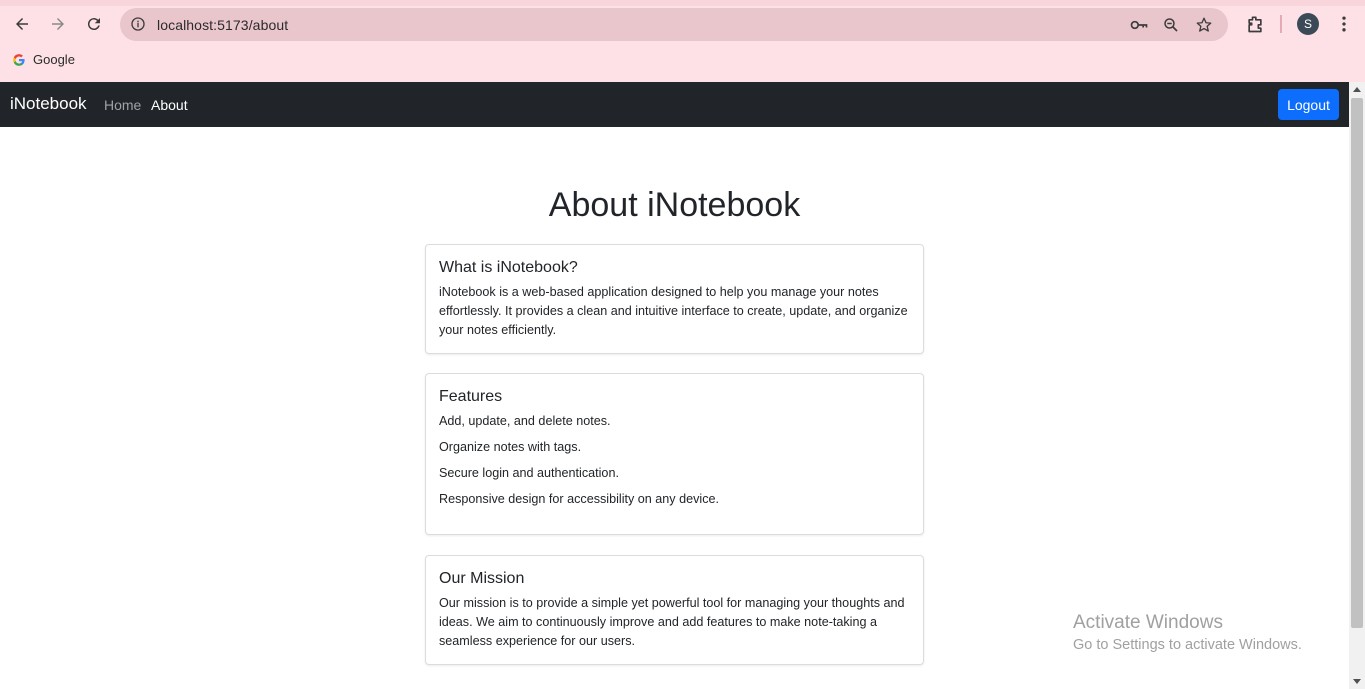 The image size is (1365, 689). I want to click on address-bar: localhost:5173/about, so click(674, 24).